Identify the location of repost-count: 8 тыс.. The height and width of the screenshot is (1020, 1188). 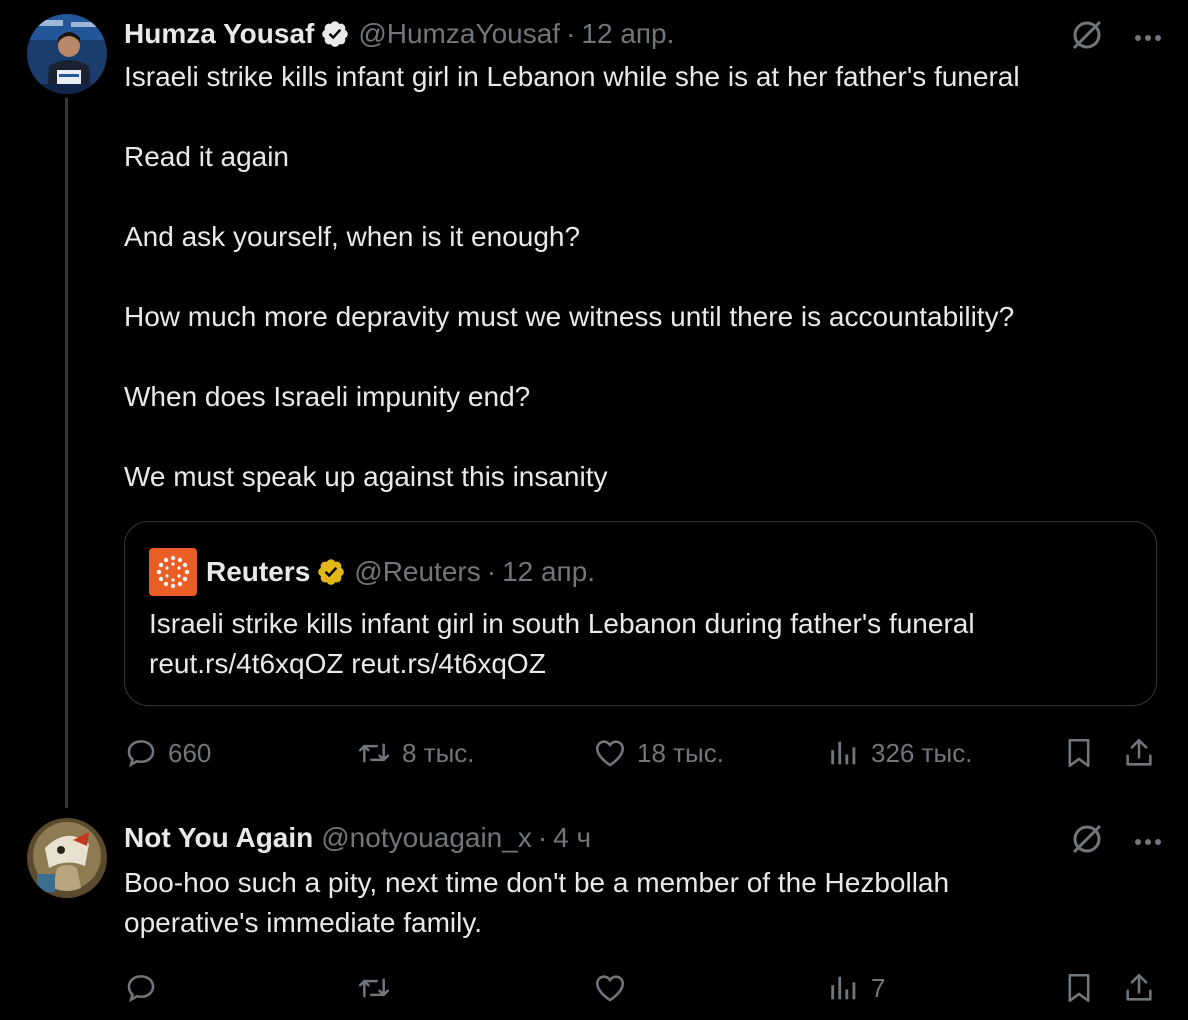
(438, 752).